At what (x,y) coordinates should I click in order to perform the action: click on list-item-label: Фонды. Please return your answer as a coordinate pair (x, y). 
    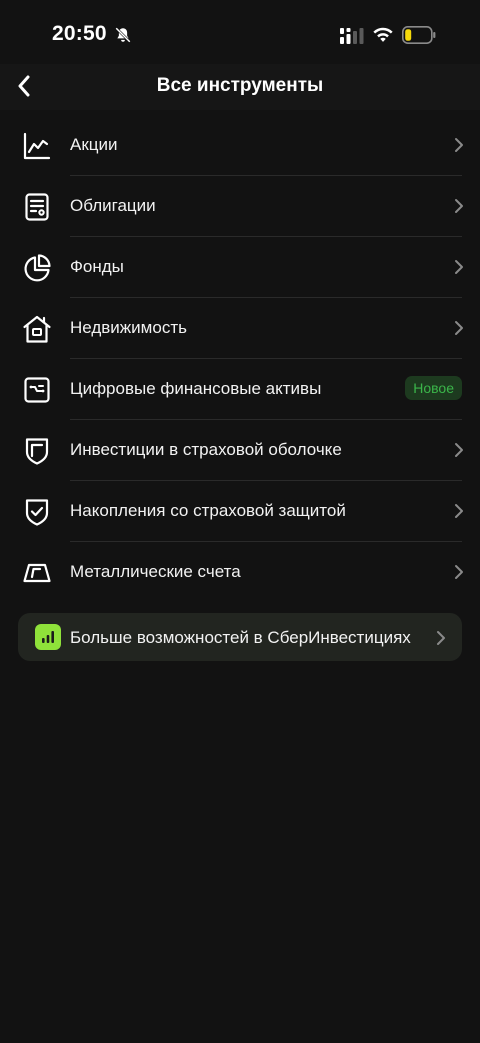
    Looking at the image, I should click on (97, 266).